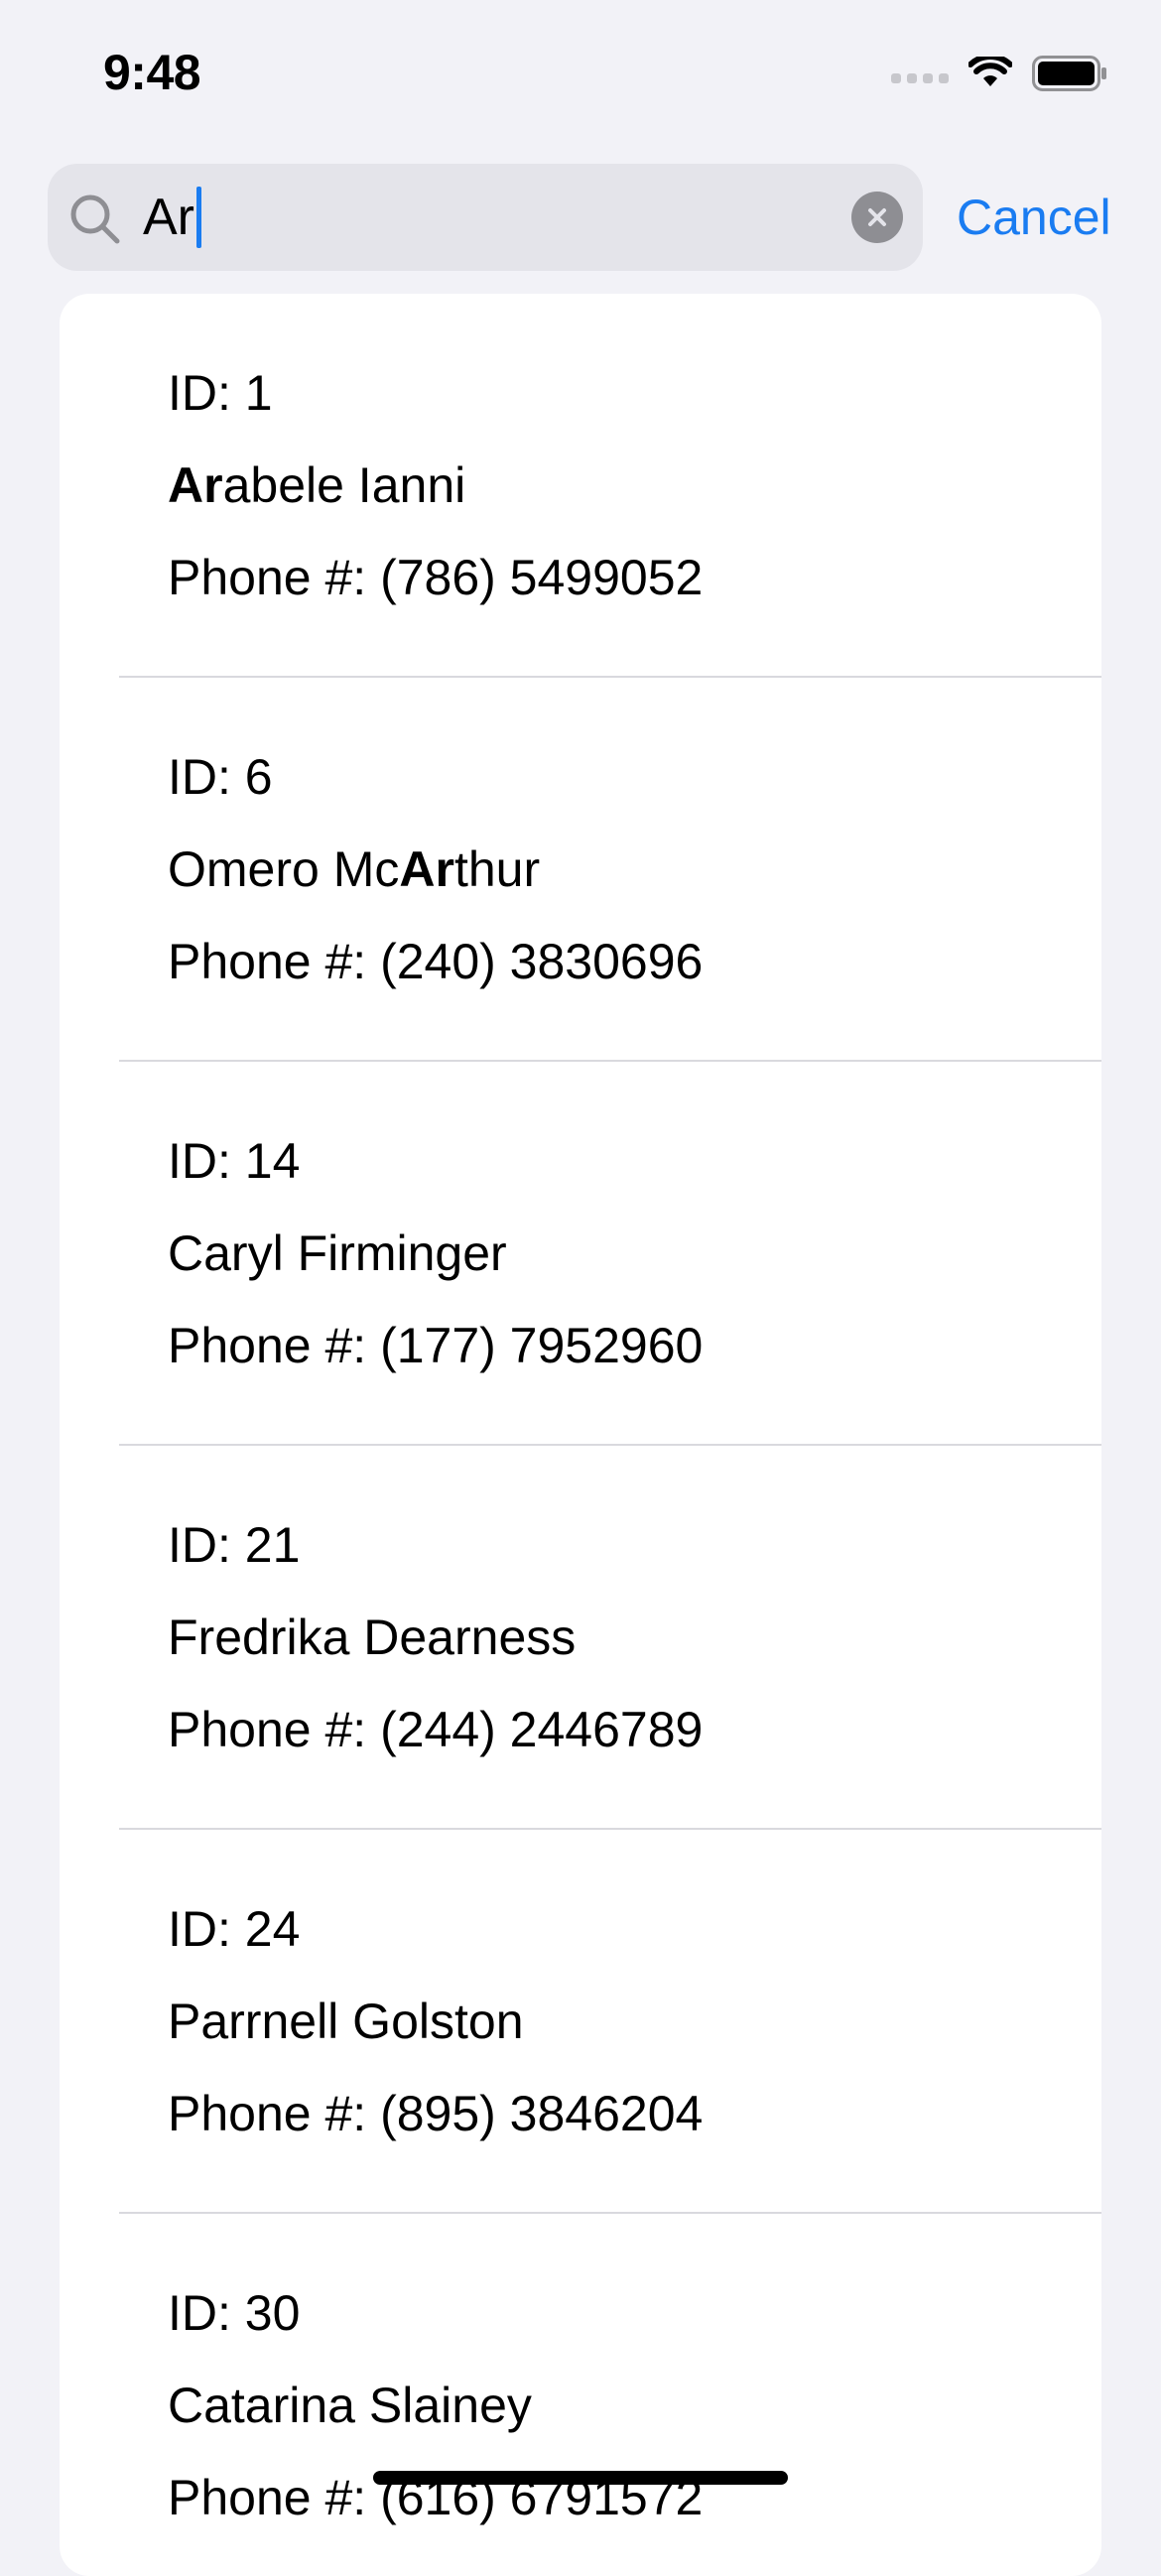 The height and width of the screenshot is (2576, 1161). I want to click on item-id: ID: 21, so click(235, 1545).